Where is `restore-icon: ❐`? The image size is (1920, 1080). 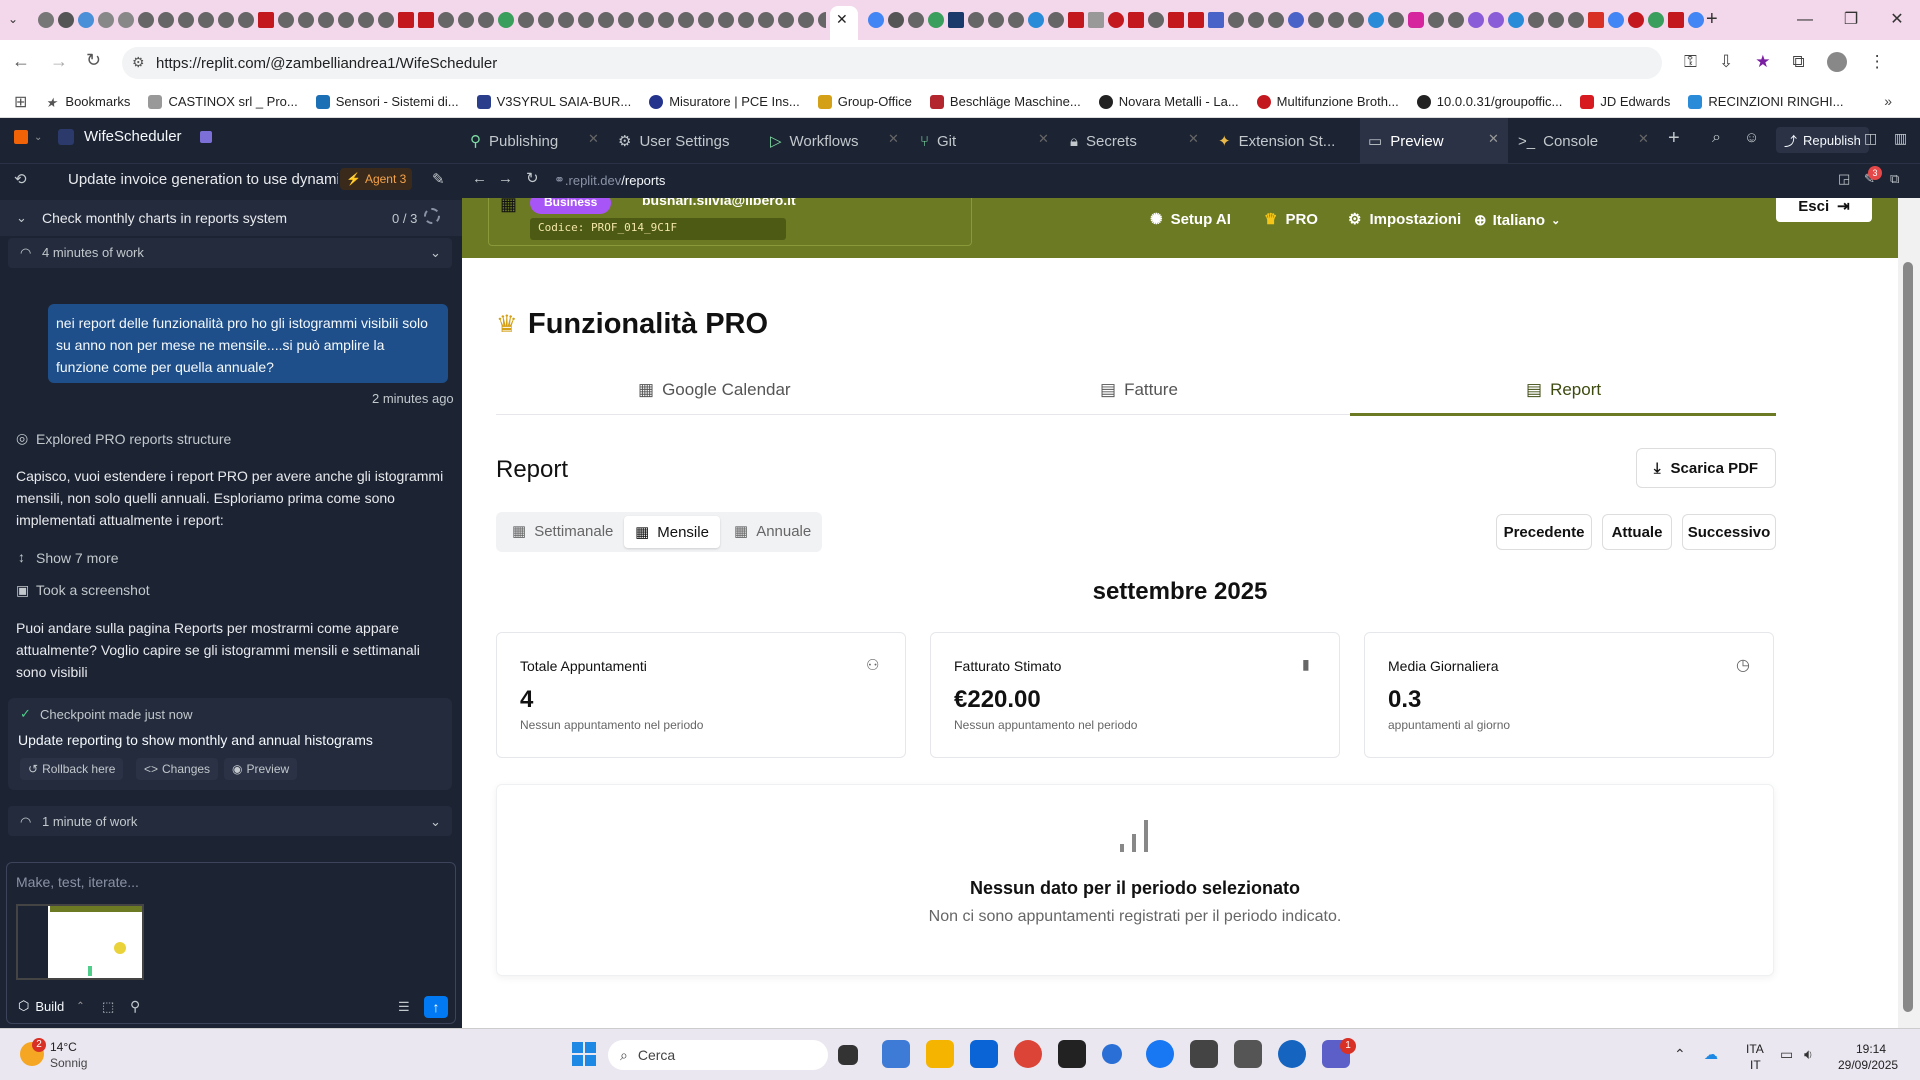 restore-icon: ❐ is located at coordinates (1851, 20).